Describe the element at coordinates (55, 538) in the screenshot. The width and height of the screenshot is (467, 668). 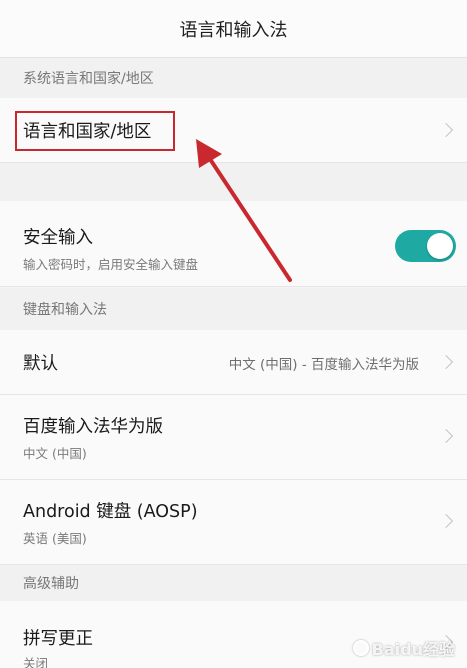
I see `android-keyboard-subtitle: 英语 (美国)` at that location.